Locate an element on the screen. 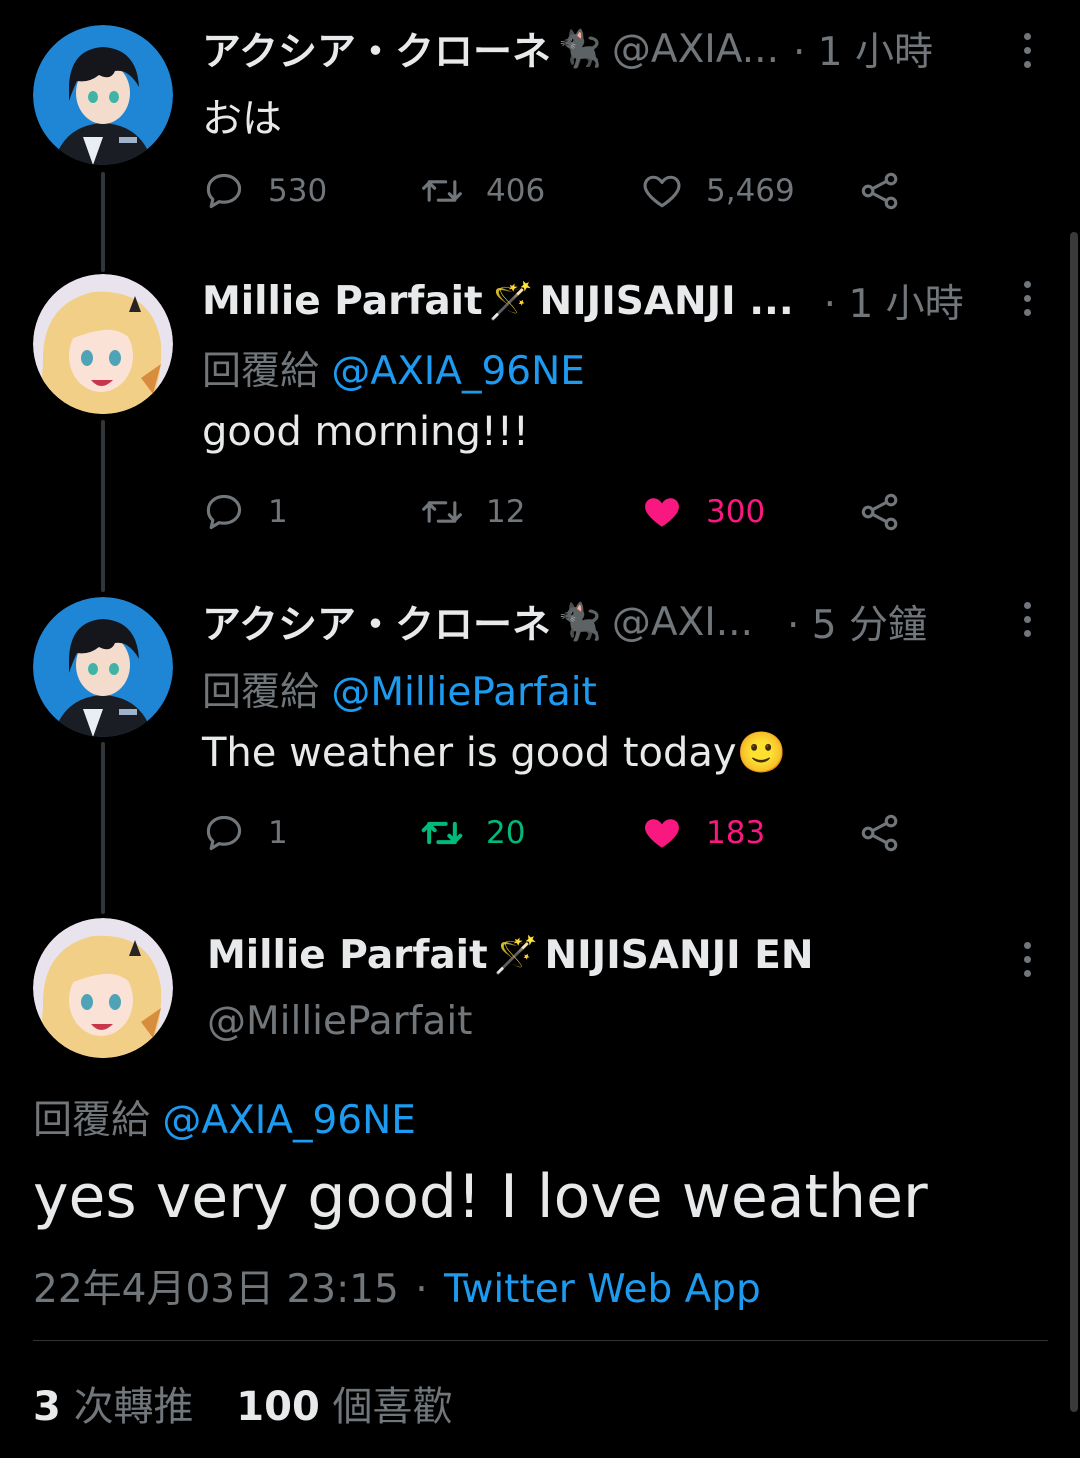  tweet-actions: 1 20 183 is located at coordinates (562, 833).